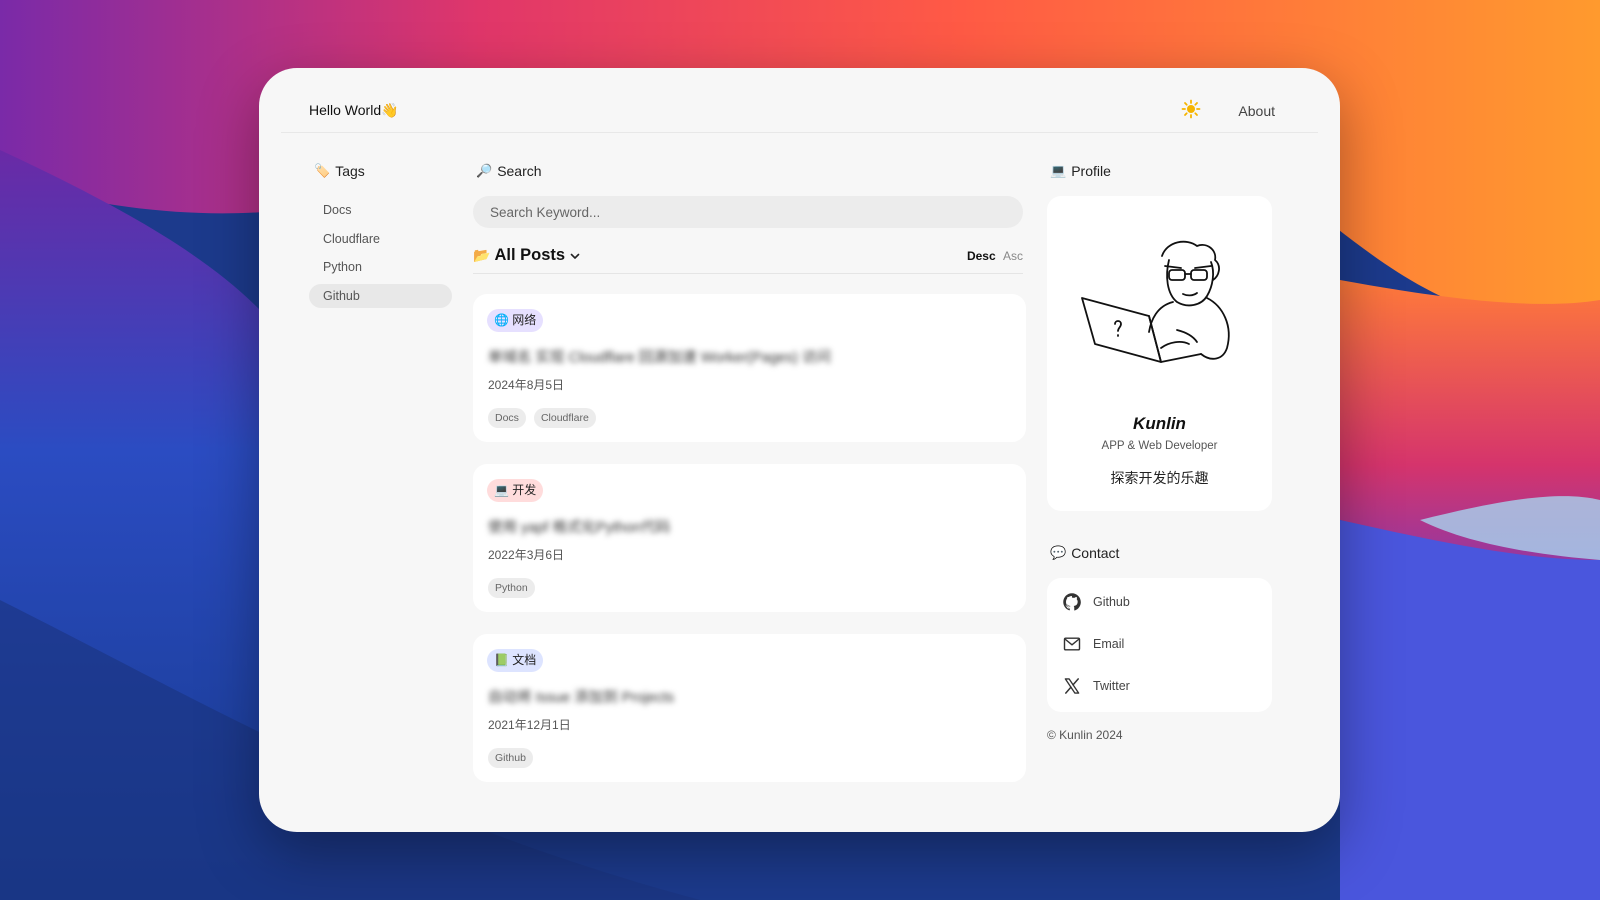 The width and height of the screenshot is (1600, 900). I want to click on contact-twitter-link: Twitter, so click(1096, 686).